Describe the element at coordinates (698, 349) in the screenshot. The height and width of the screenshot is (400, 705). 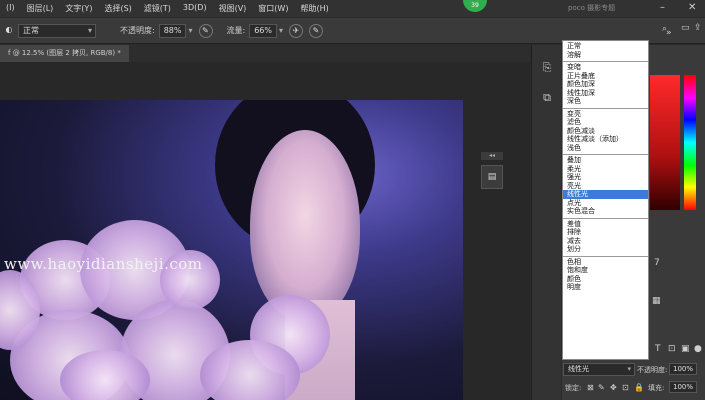
I see `filter-toggle-icon: ●` at that location.